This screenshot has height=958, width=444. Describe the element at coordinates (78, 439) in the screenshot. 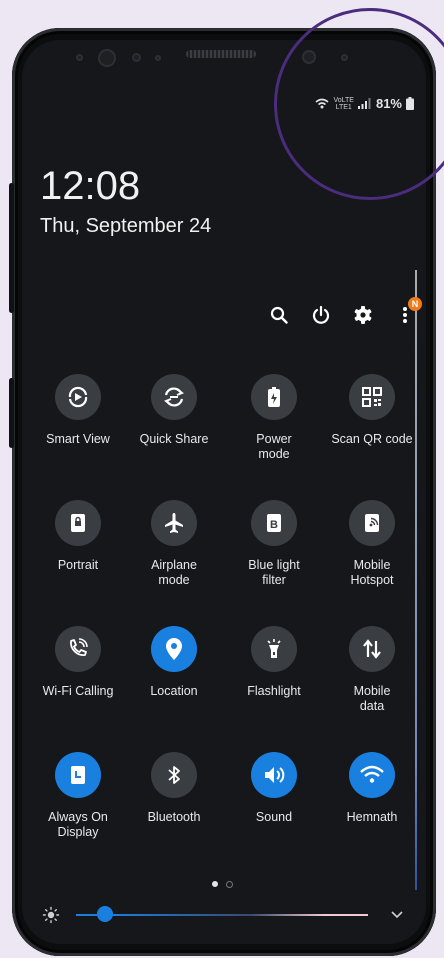

I see `tile-label: Smart View` at that location.